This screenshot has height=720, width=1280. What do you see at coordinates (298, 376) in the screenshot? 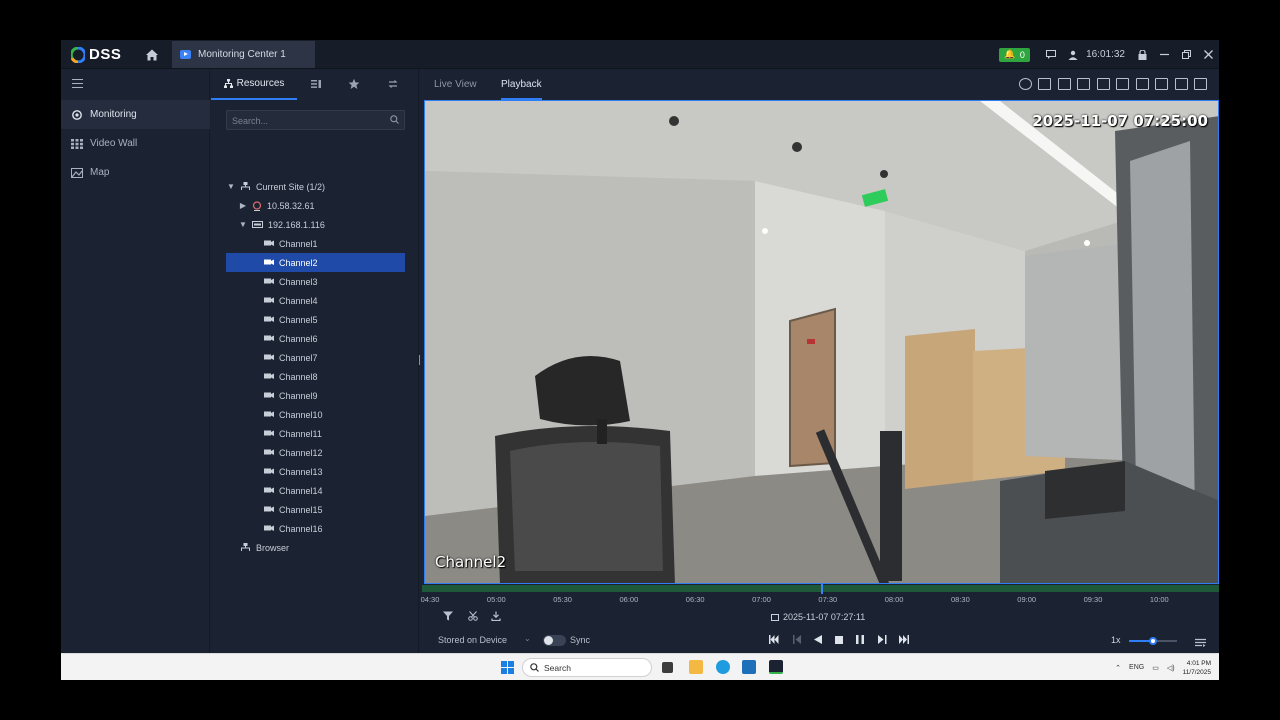
I see `channel-label: Channel8` at bounding box center [298, 376].